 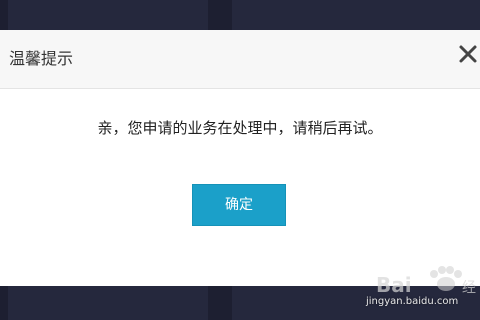 I want to click on confirm-button: 确定, so click(x=239, y=205).